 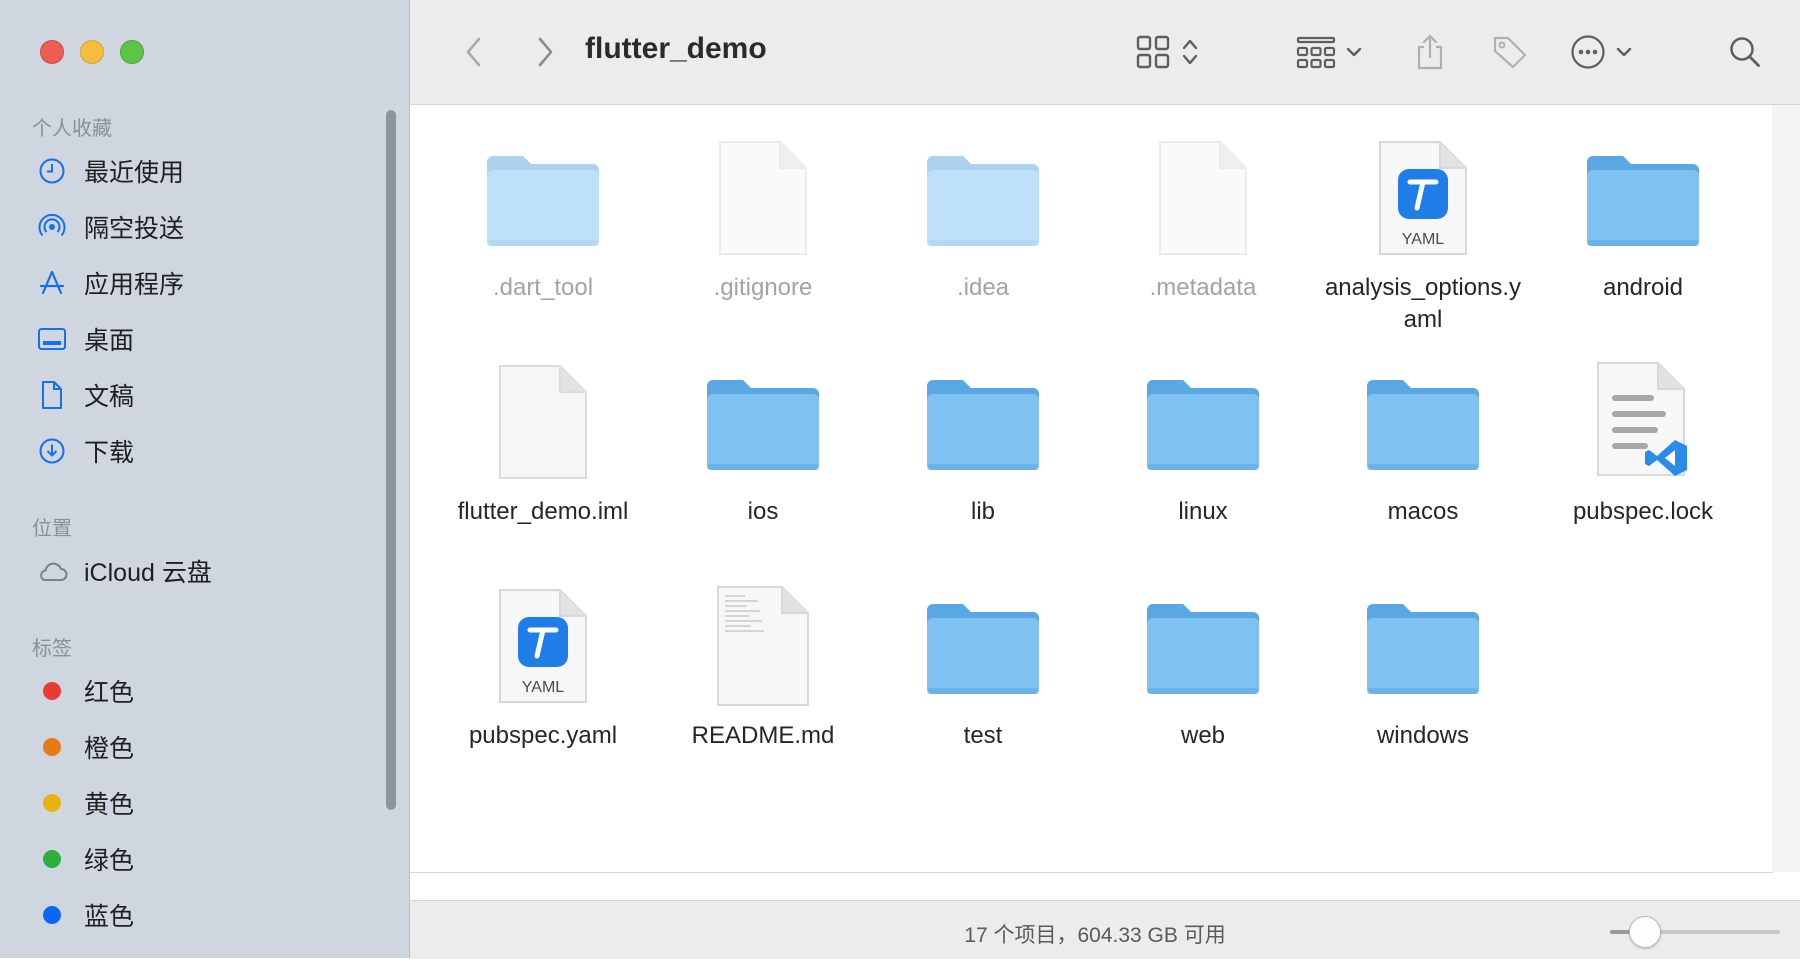 I want to click on sidebar-tag-orange: 橙色, so click(x=201, y=747).